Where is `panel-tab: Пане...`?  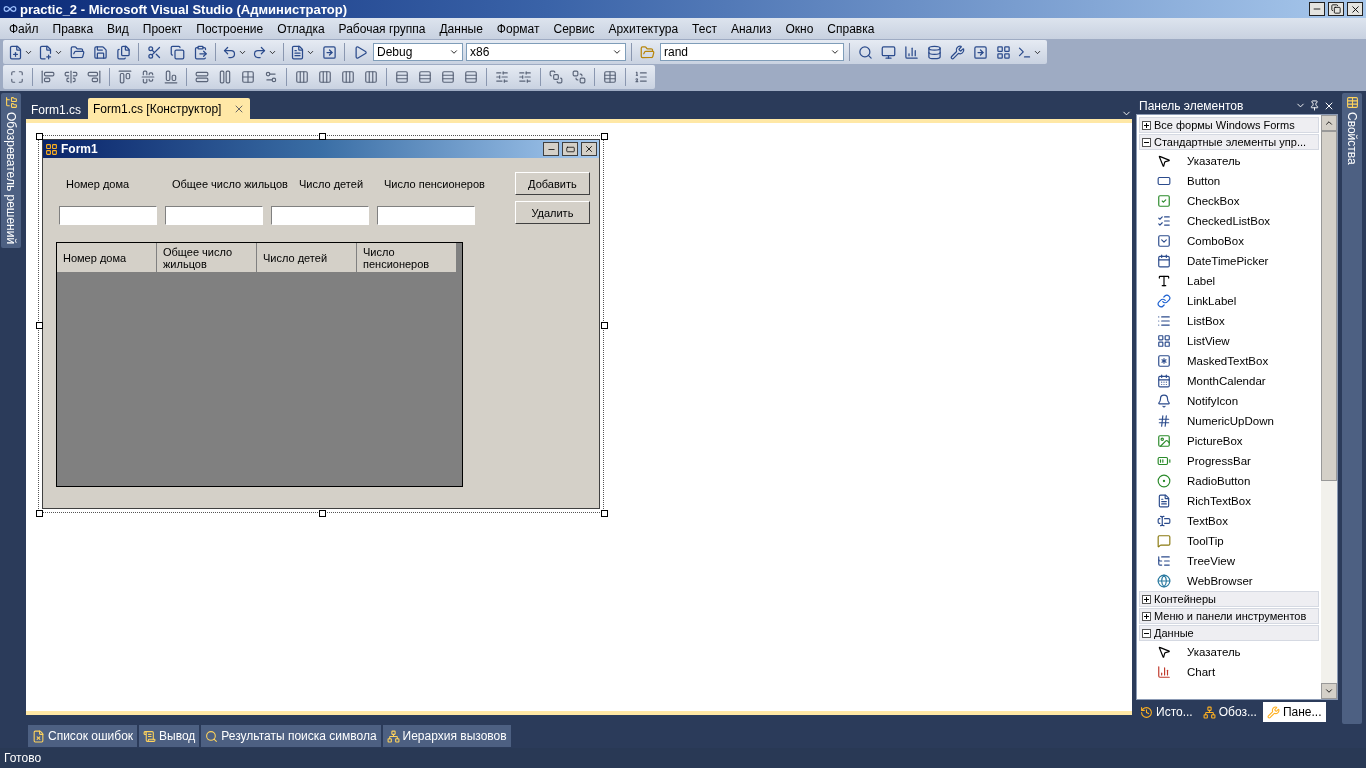
panel-tab: Пане... is located at coordinates (1294, 712).